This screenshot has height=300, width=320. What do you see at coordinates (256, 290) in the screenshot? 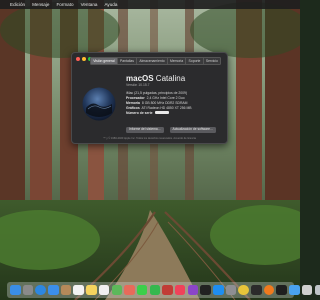
I see `terminal-icon` at bounding box center [256, 290].